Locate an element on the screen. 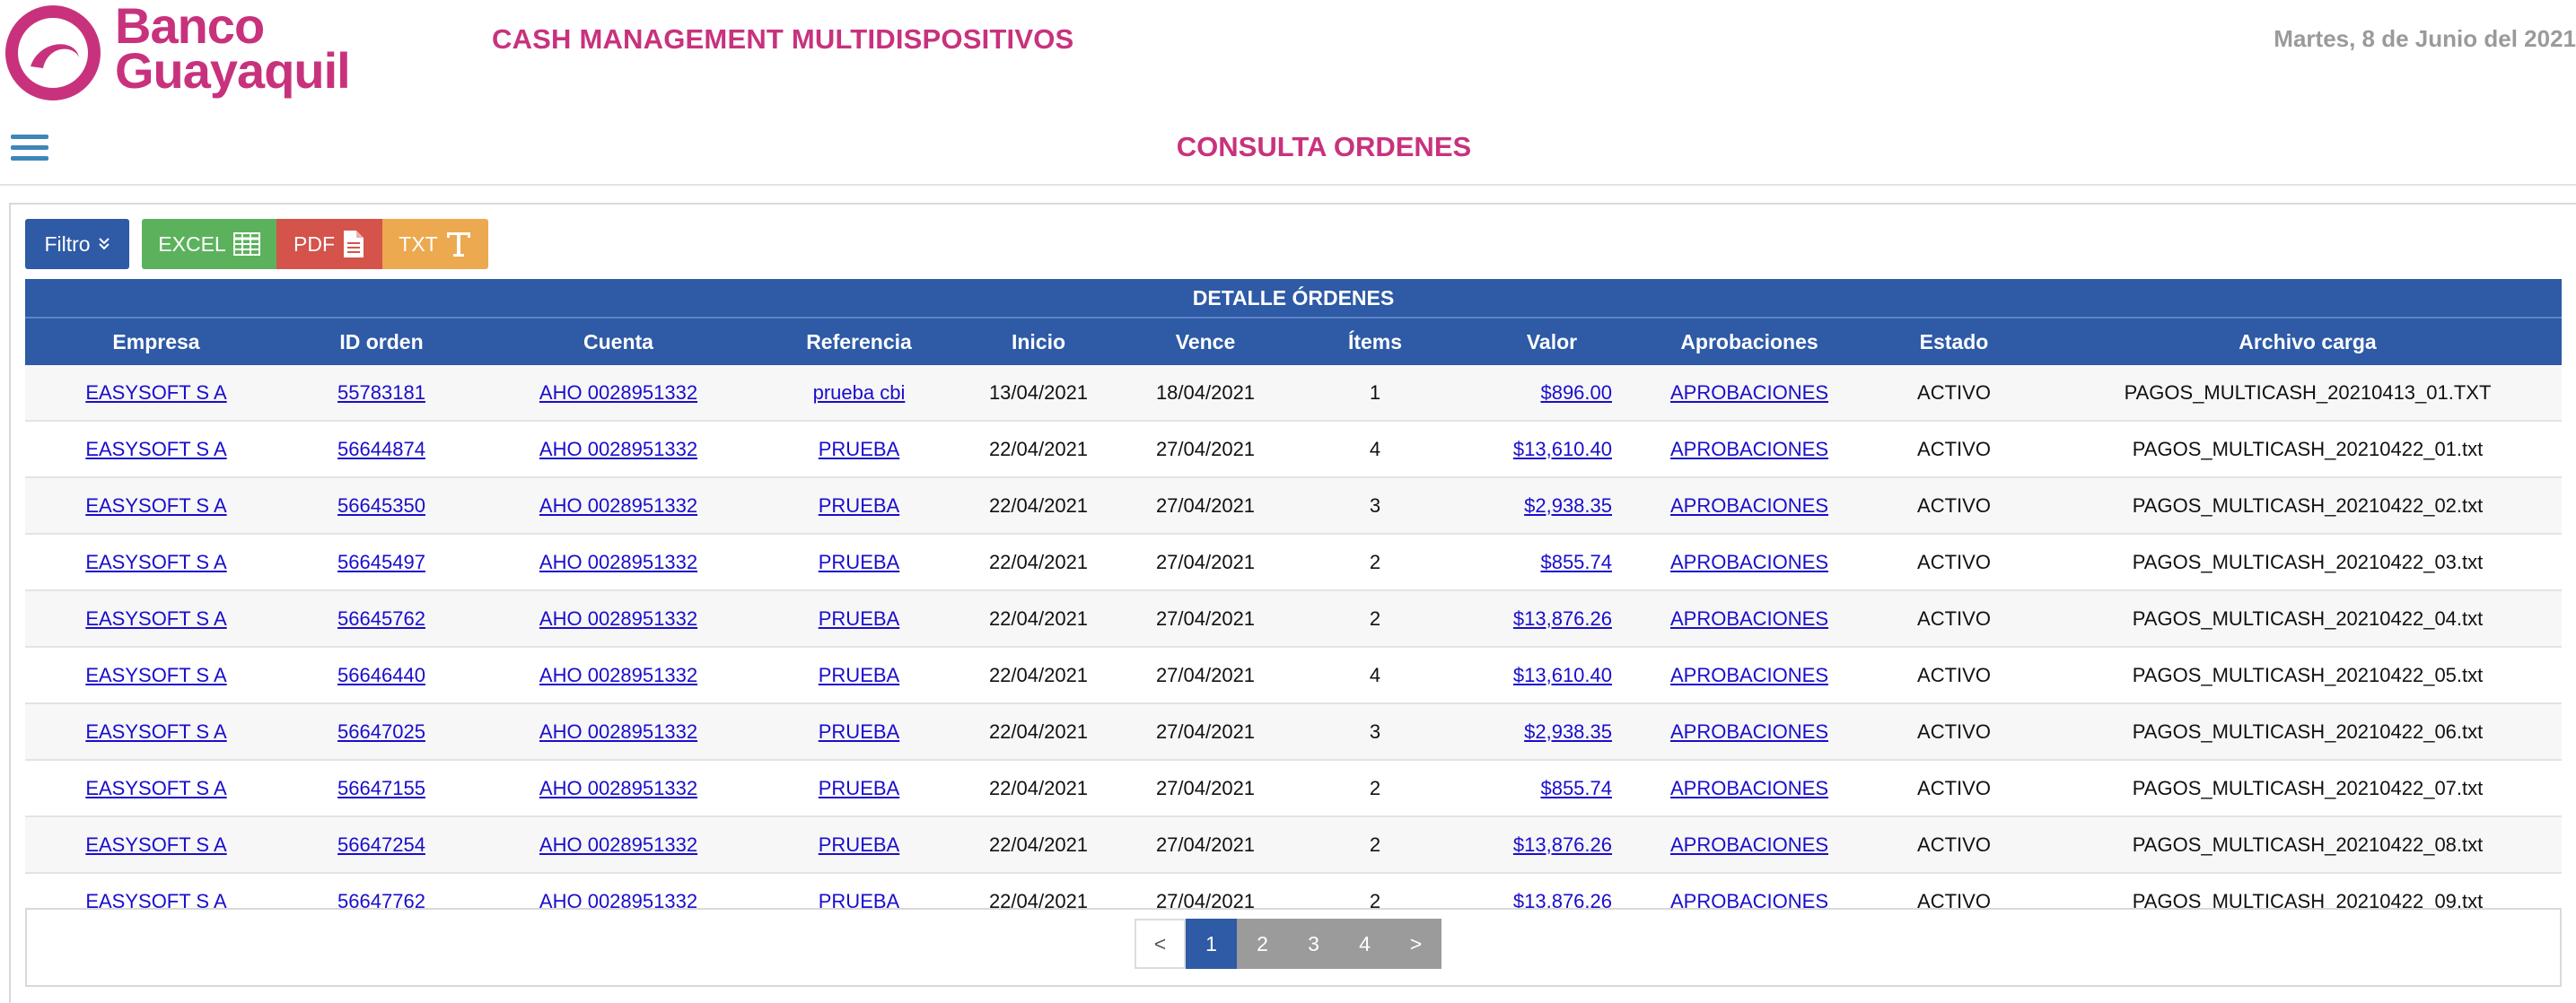 Image resolution: width=2576 pixels, height=1003 pixels. cell-id-orden: 56645497 is located at coordinates (381, 562).